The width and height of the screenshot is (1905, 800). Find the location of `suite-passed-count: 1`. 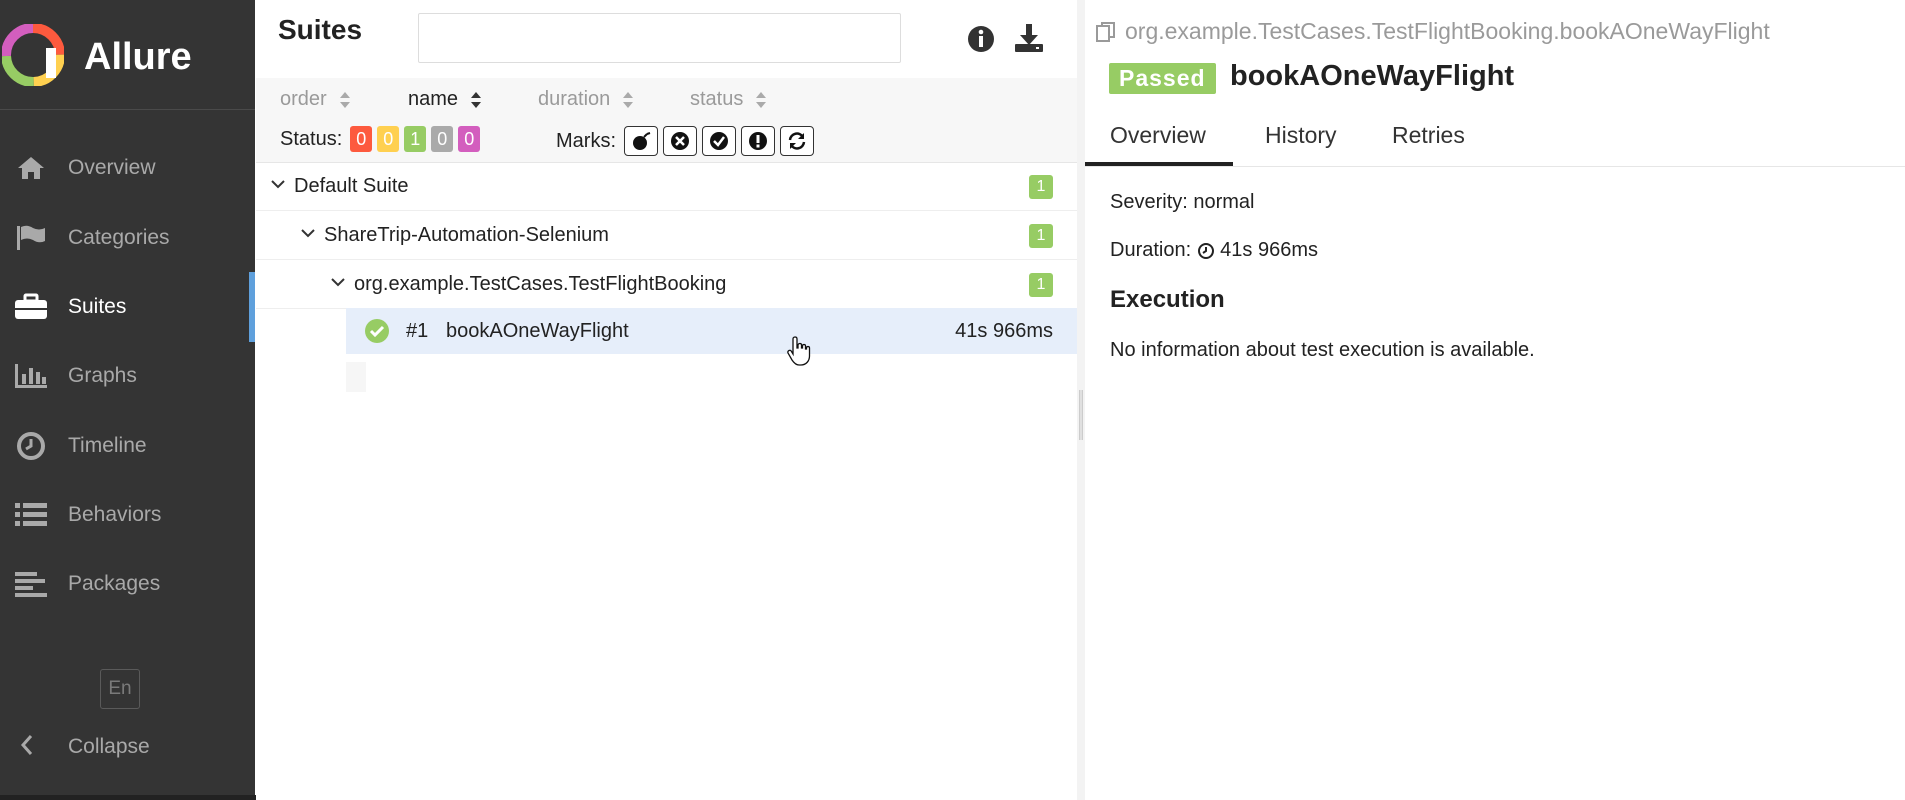

suite-passed-count: 1 is located at coordinates (1041, 187).